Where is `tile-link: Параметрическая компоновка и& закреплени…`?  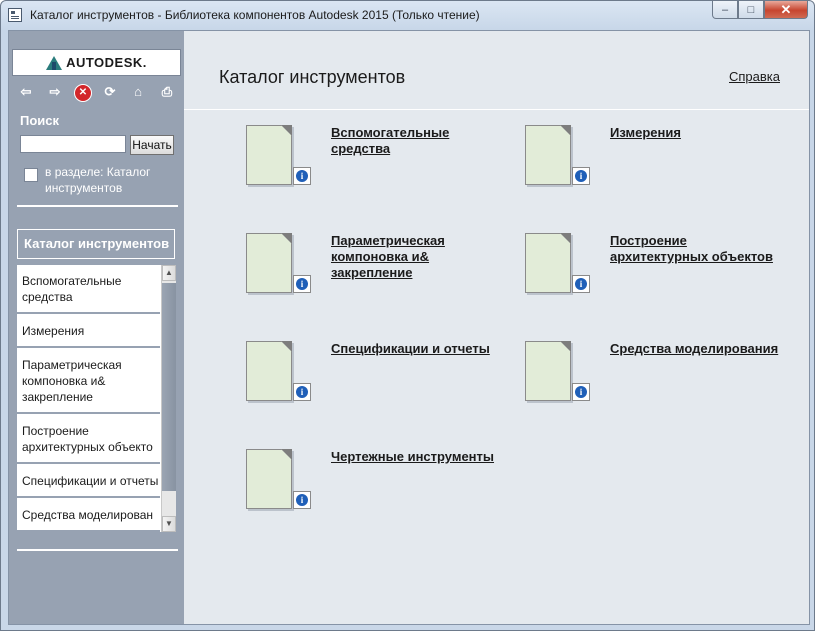 tile-link: Параметрическая компоновка и& закреплени… is located at coordinates (416, 257).